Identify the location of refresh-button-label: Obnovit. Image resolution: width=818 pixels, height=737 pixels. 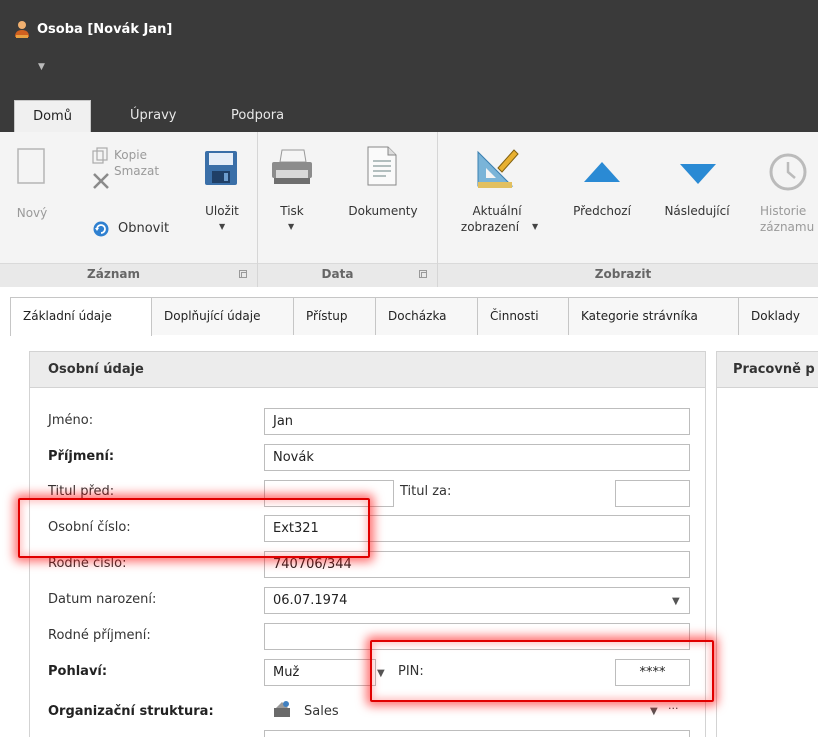
(144, 228).